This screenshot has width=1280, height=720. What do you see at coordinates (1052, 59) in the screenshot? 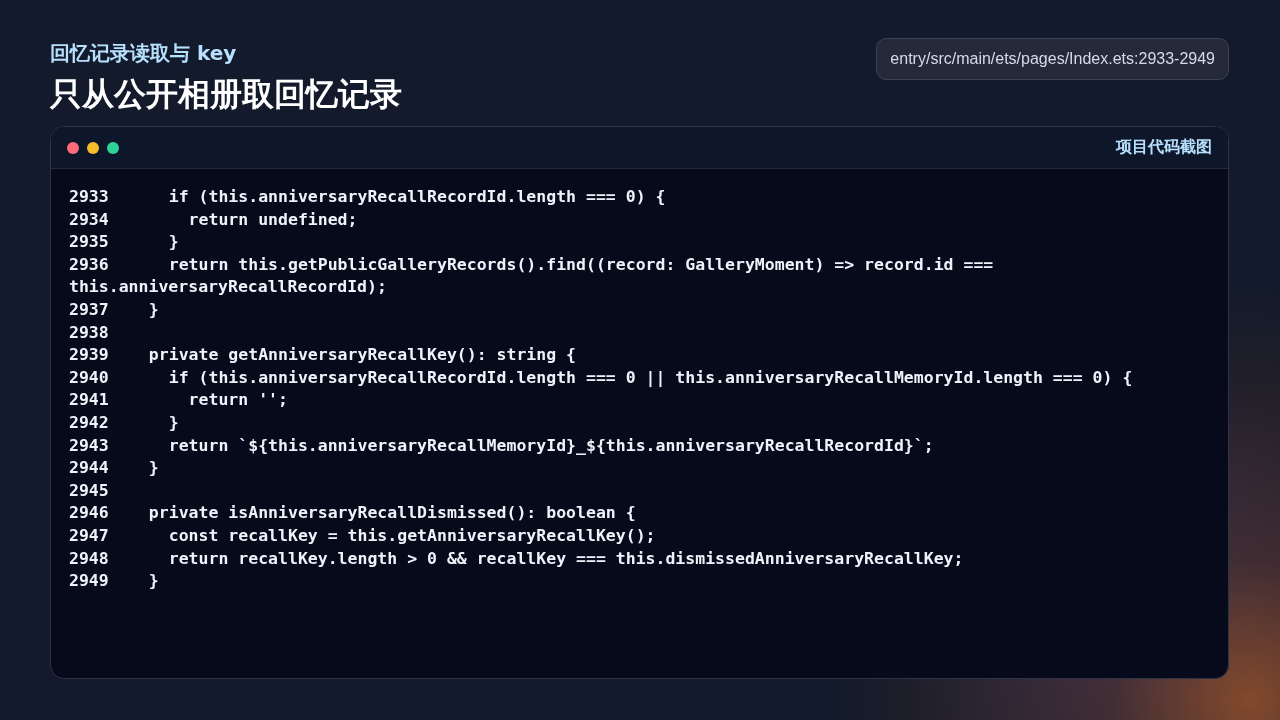
I see `file-path-badge: entry/src/main/ets/pages/Index.ets:2933-2949` at bounding box center [1052, 59].